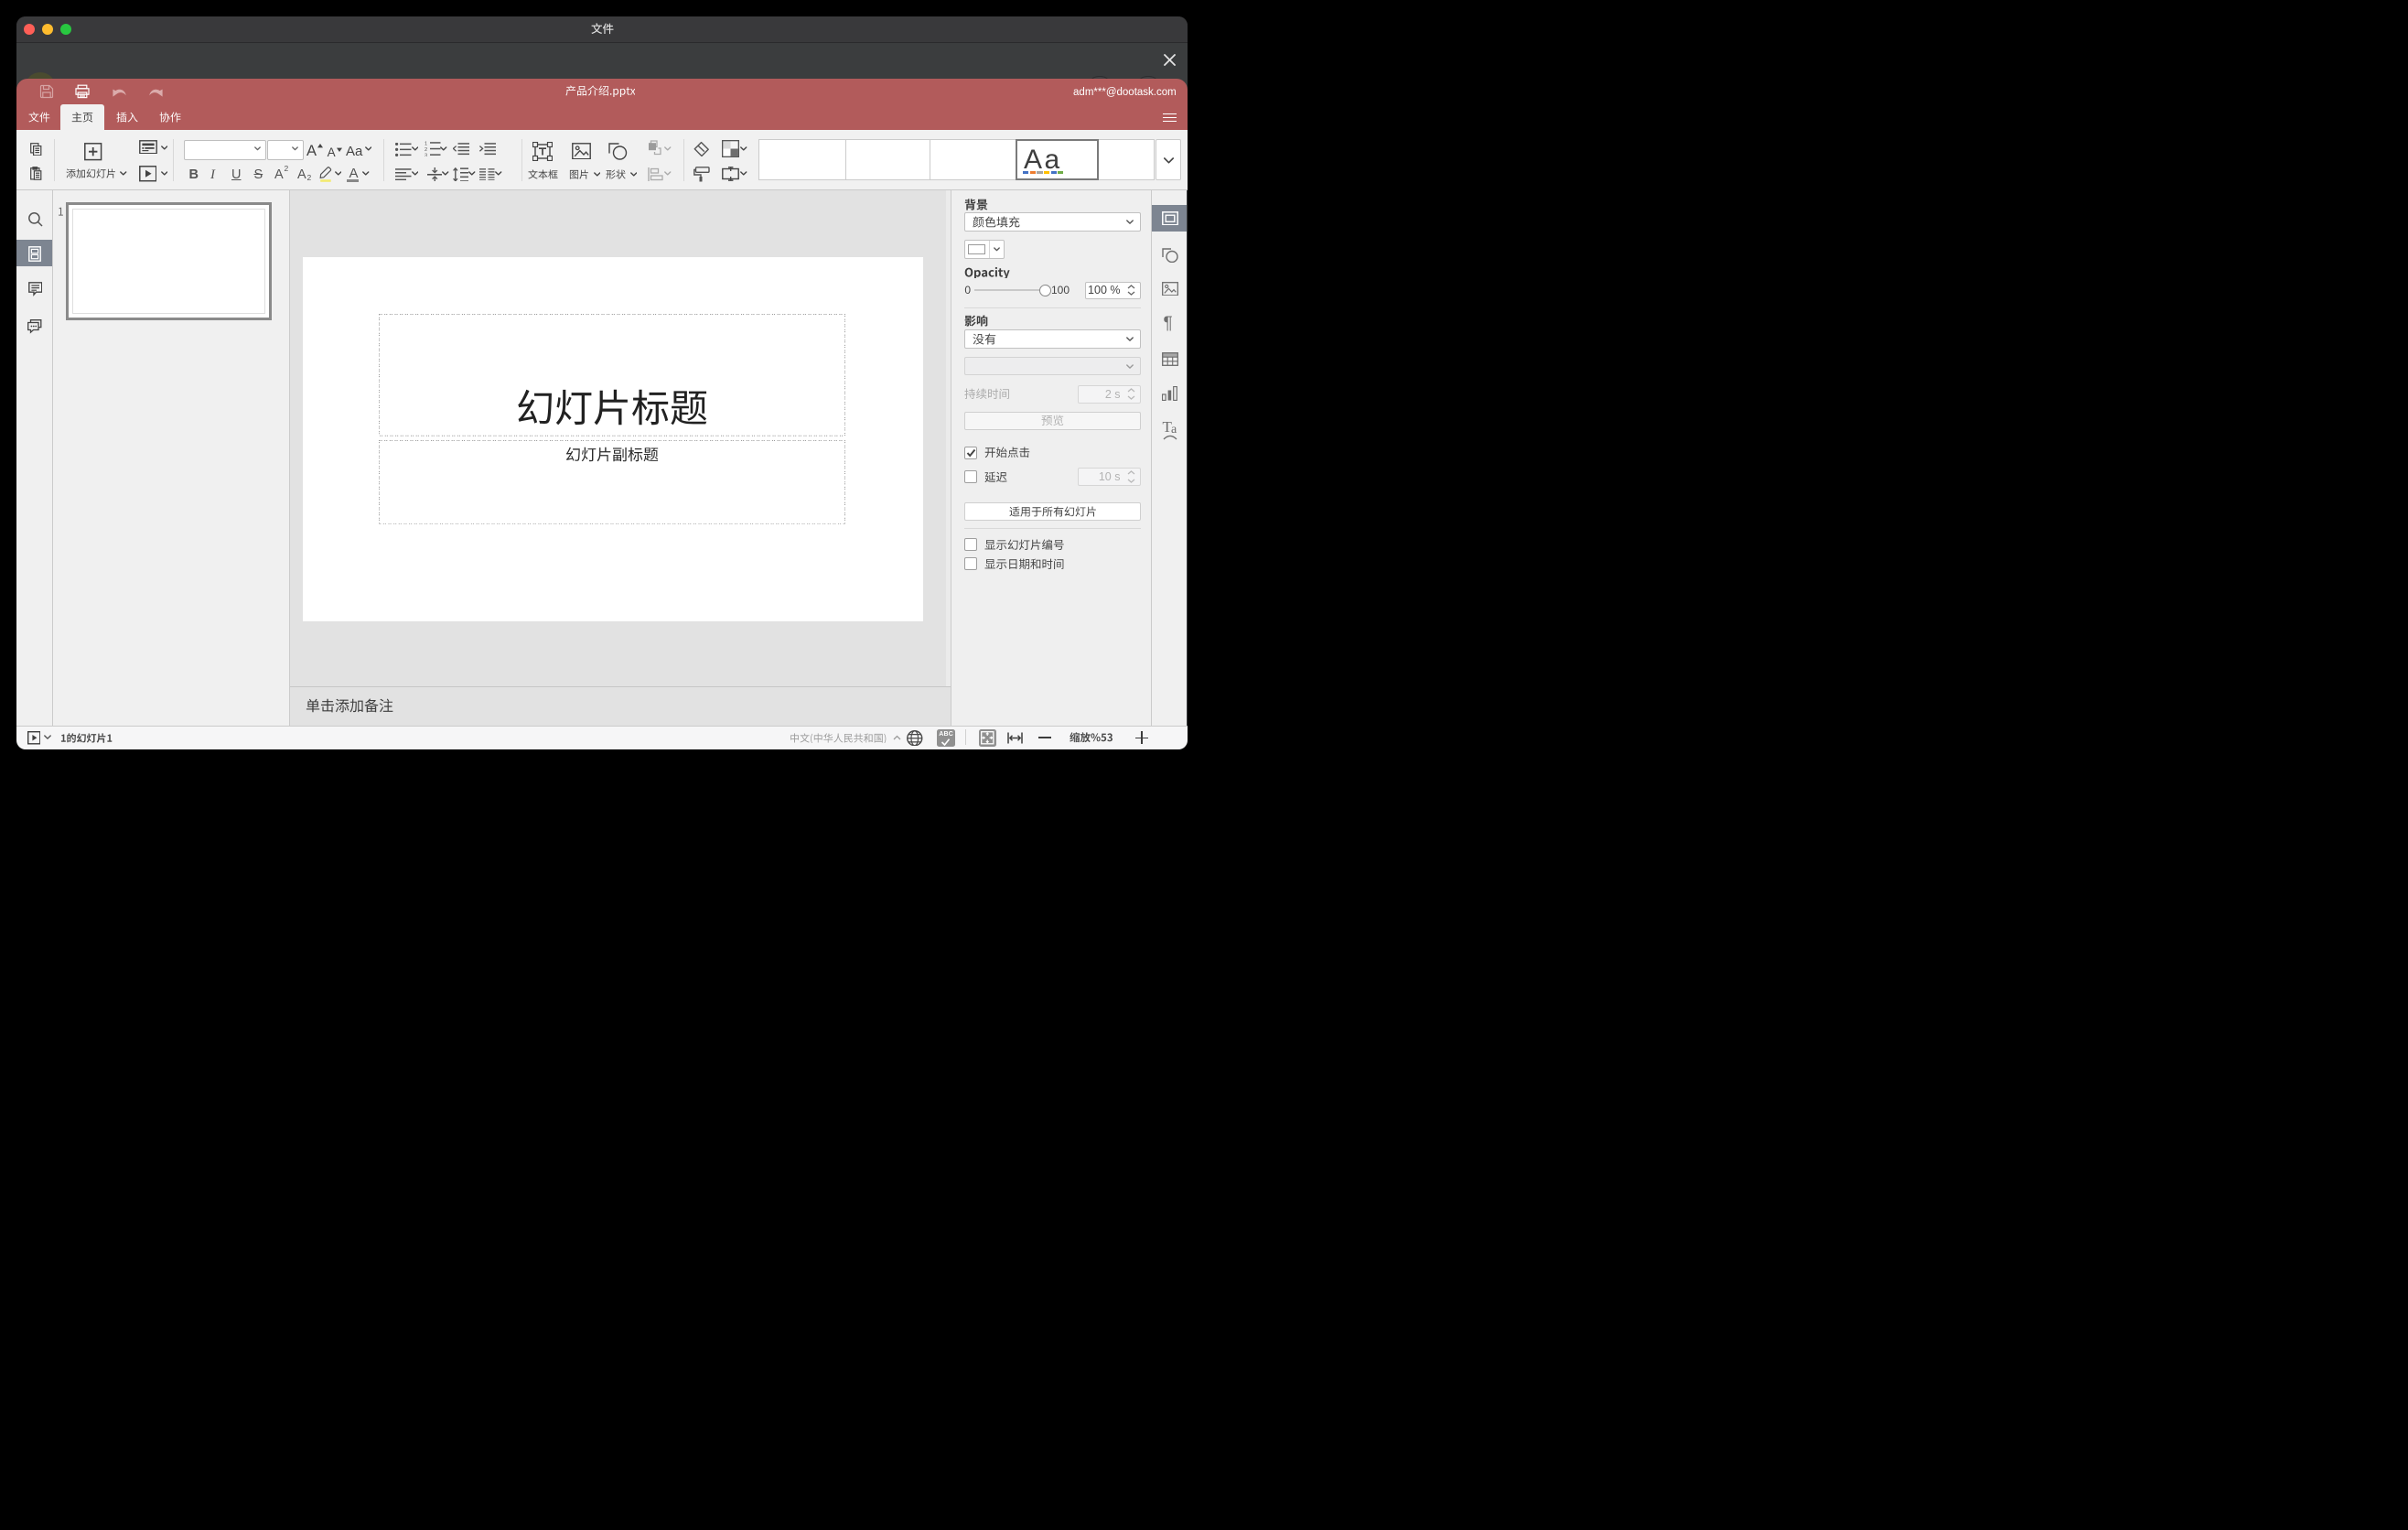 The width and height of the screenshot is (2408, 1530). I want to click on svg-text: 2, so click(426, 150).